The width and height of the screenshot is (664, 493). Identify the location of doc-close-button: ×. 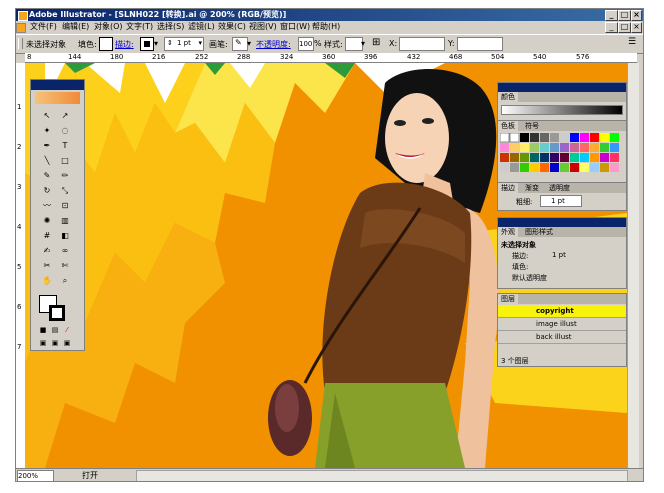
(636, 27).